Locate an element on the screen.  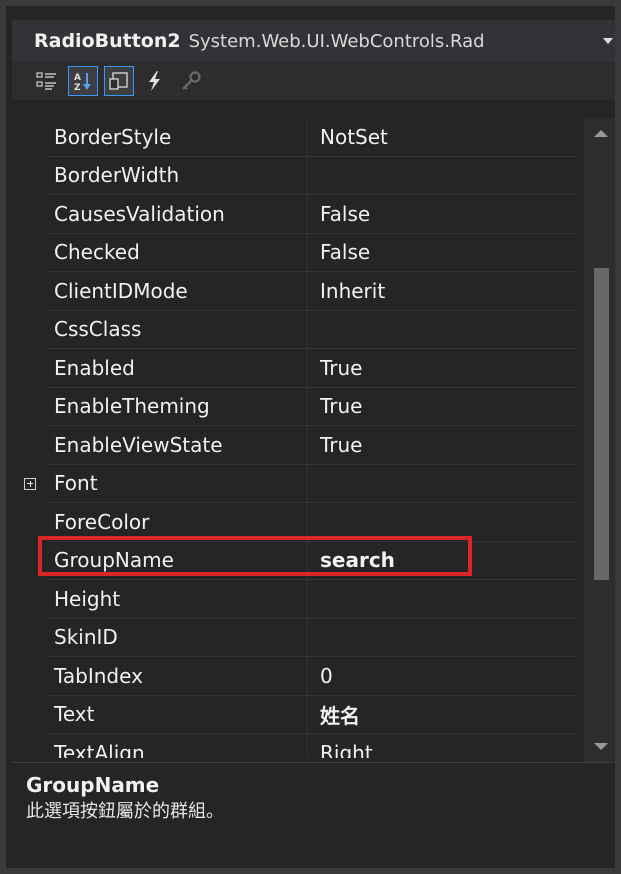
properties-icon is located at coordinates (118, 81).